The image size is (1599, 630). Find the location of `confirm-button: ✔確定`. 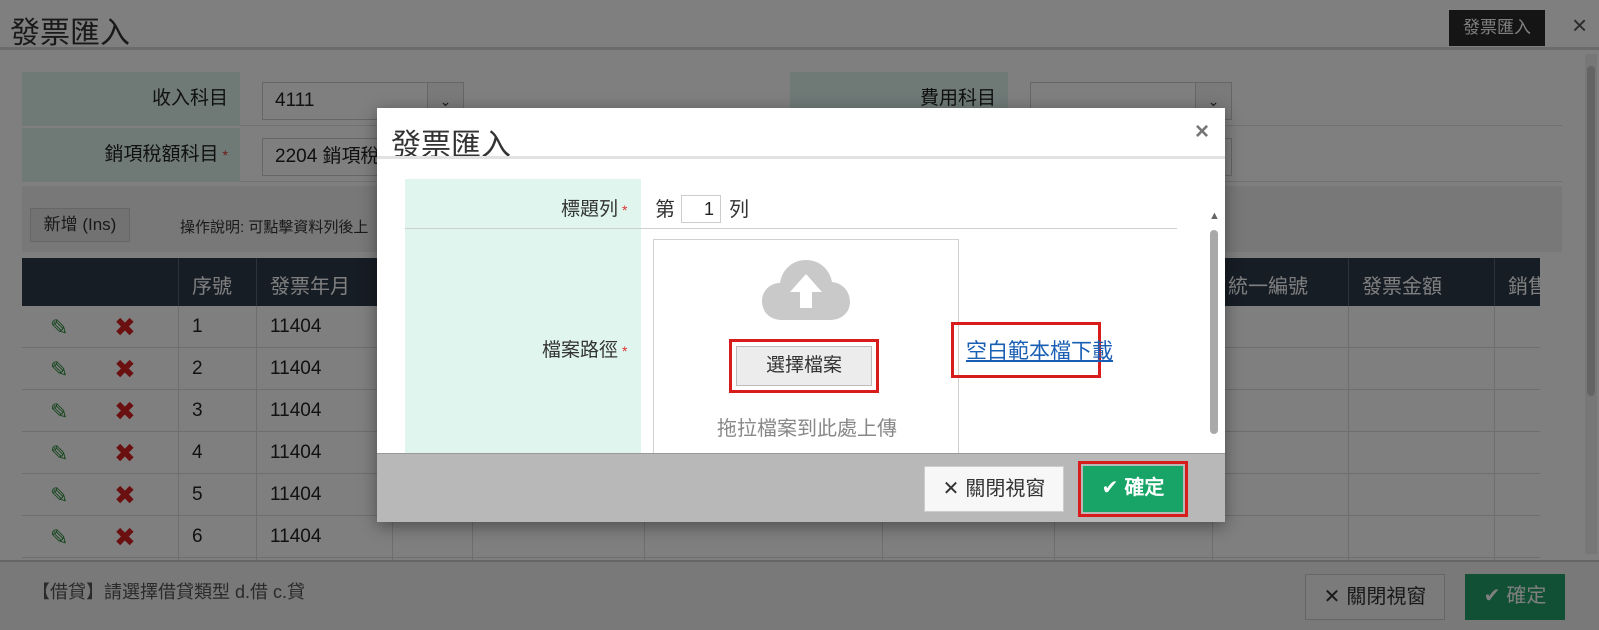

confirm-button: ✔確定 is located at coordinates (1133, 489).